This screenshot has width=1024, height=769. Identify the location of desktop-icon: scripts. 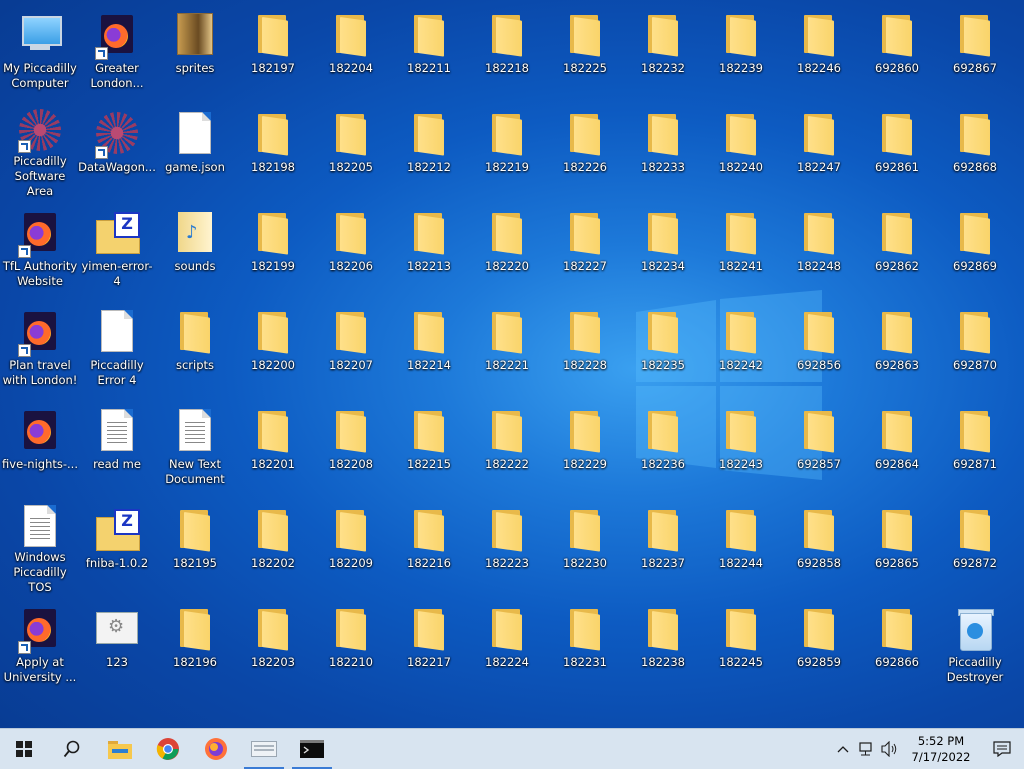
(195, 345).